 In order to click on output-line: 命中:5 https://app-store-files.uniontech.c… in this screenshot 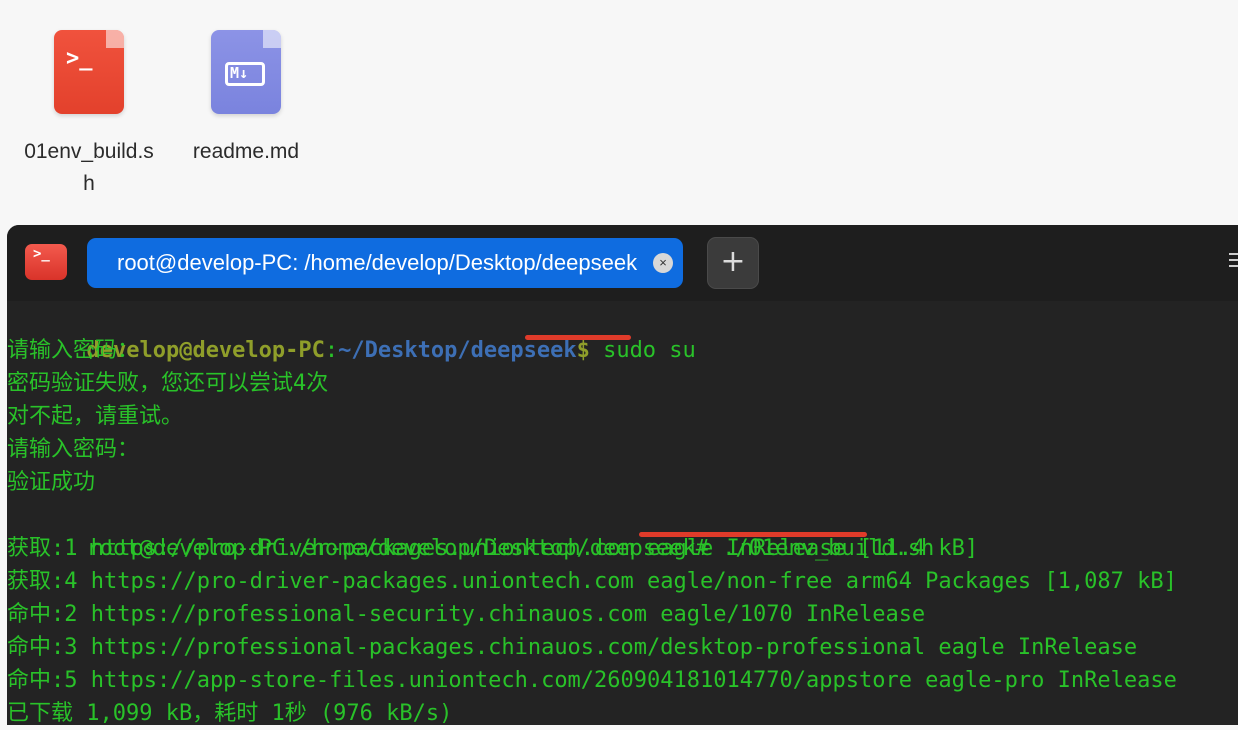, I will do `click(592, 680)`.